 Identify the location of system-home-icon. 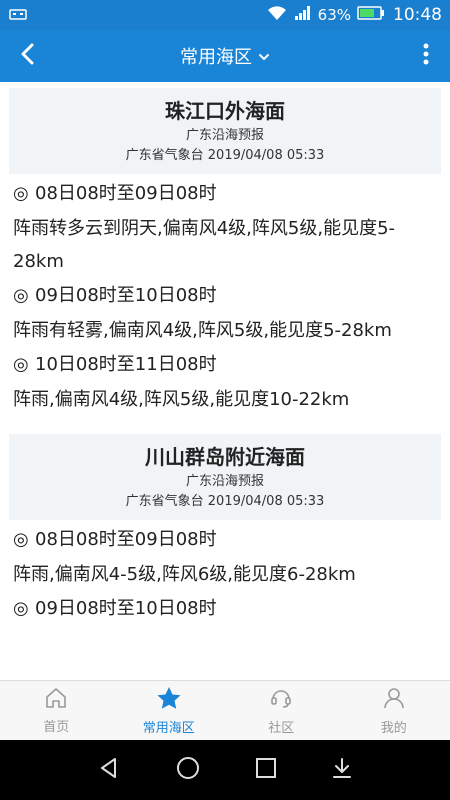
(188, 770).